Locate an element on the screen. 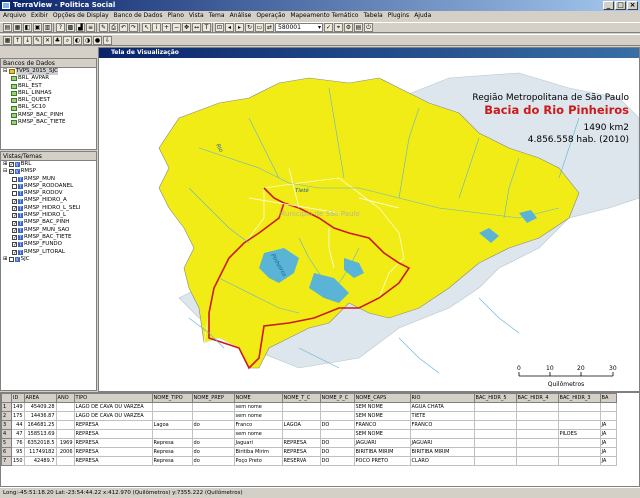  chart-icon: ▟ is located at coordinates (80, 27).